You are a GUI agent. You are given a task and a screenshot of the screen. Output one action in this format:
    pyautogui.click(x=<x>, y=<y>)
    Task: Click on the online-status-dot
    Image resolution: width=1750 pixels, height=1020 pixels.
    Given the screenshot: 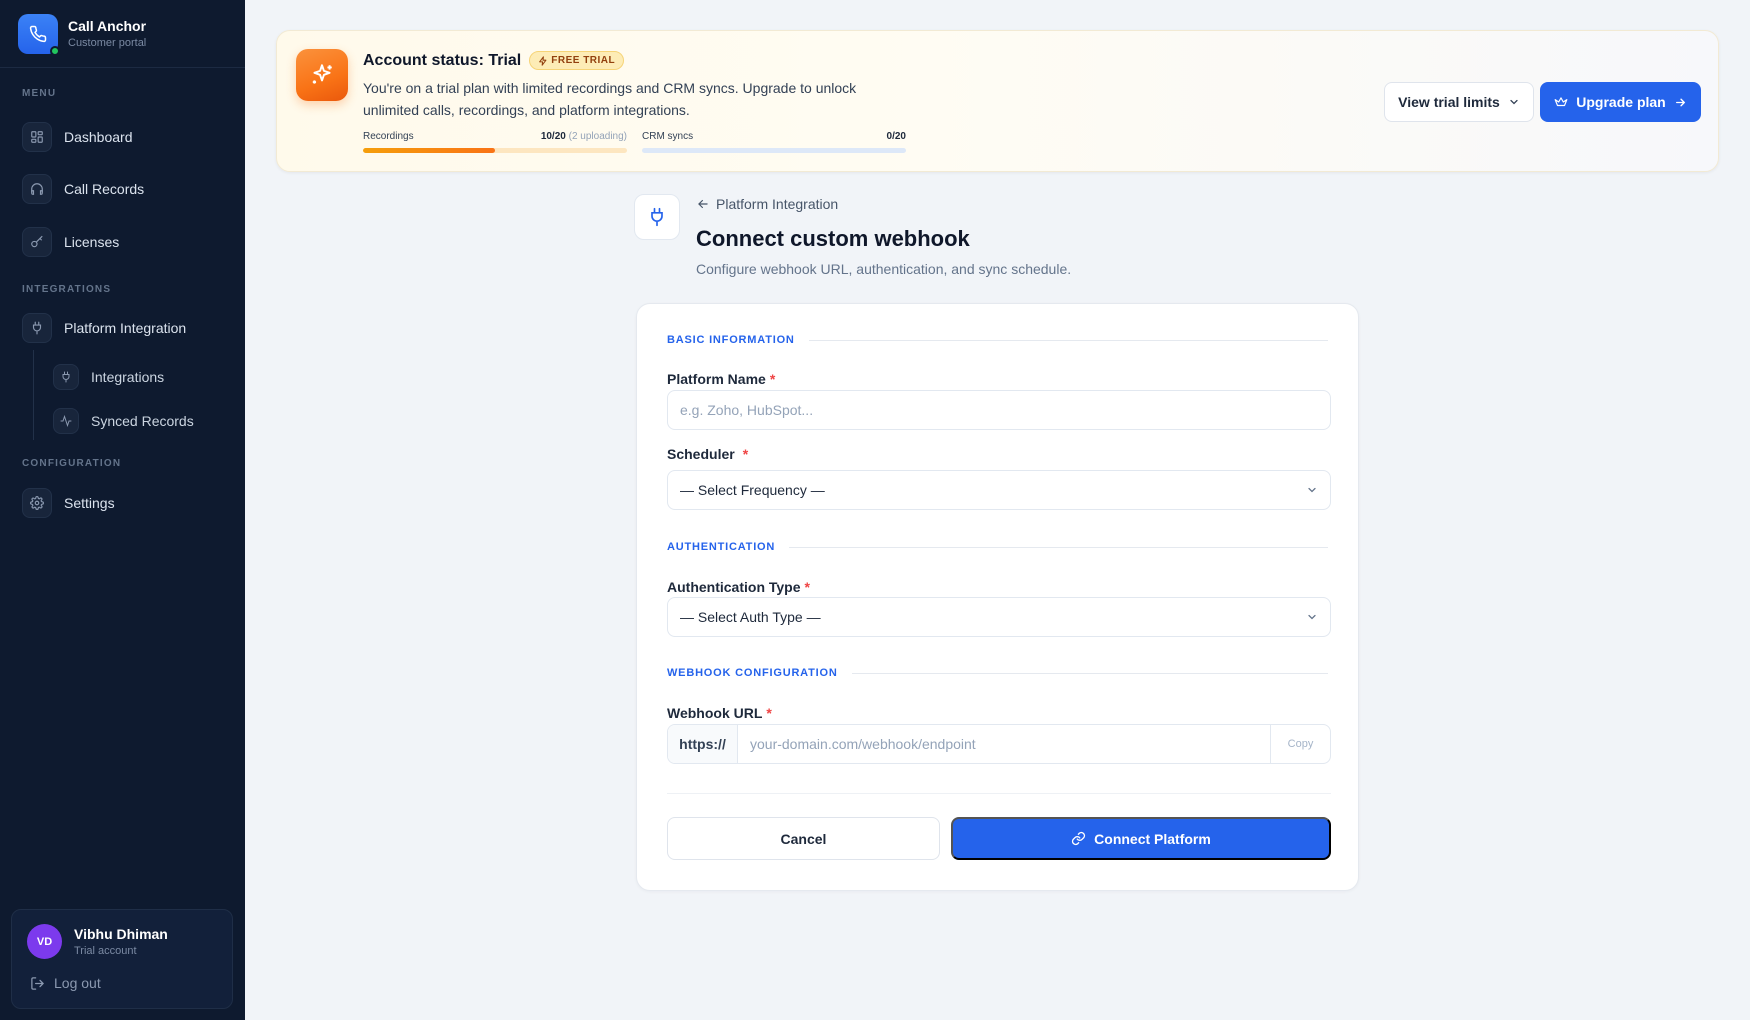 What is the action you would take?
    pyautogui.click(x=55, y=50)
    